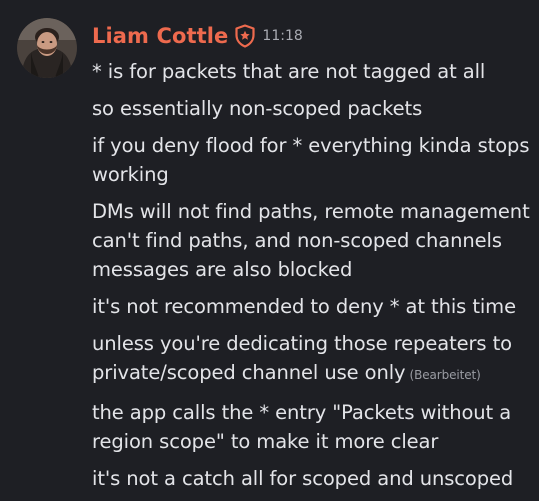  I want to click on avatar, so click(47, 48).